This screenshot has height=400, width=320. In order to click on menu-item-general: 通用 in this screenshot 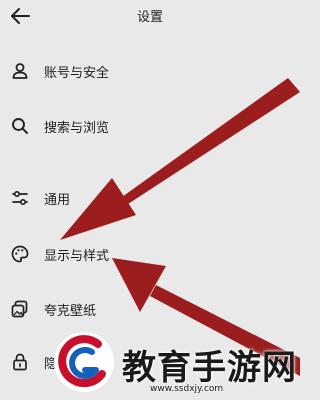, I will do `click(150, 198)`.